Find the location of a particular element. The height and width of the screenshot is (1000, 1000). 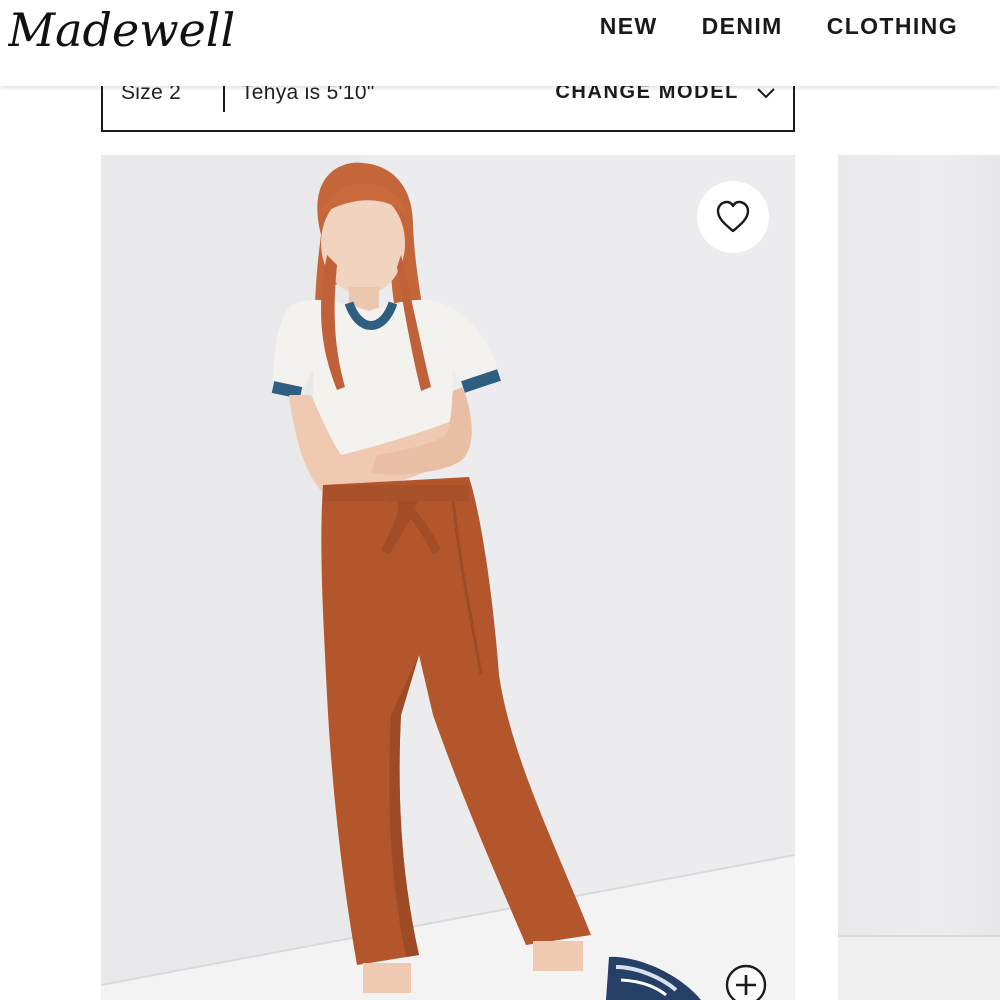

zoom-plus-icon is located at coordinates (746, 982).